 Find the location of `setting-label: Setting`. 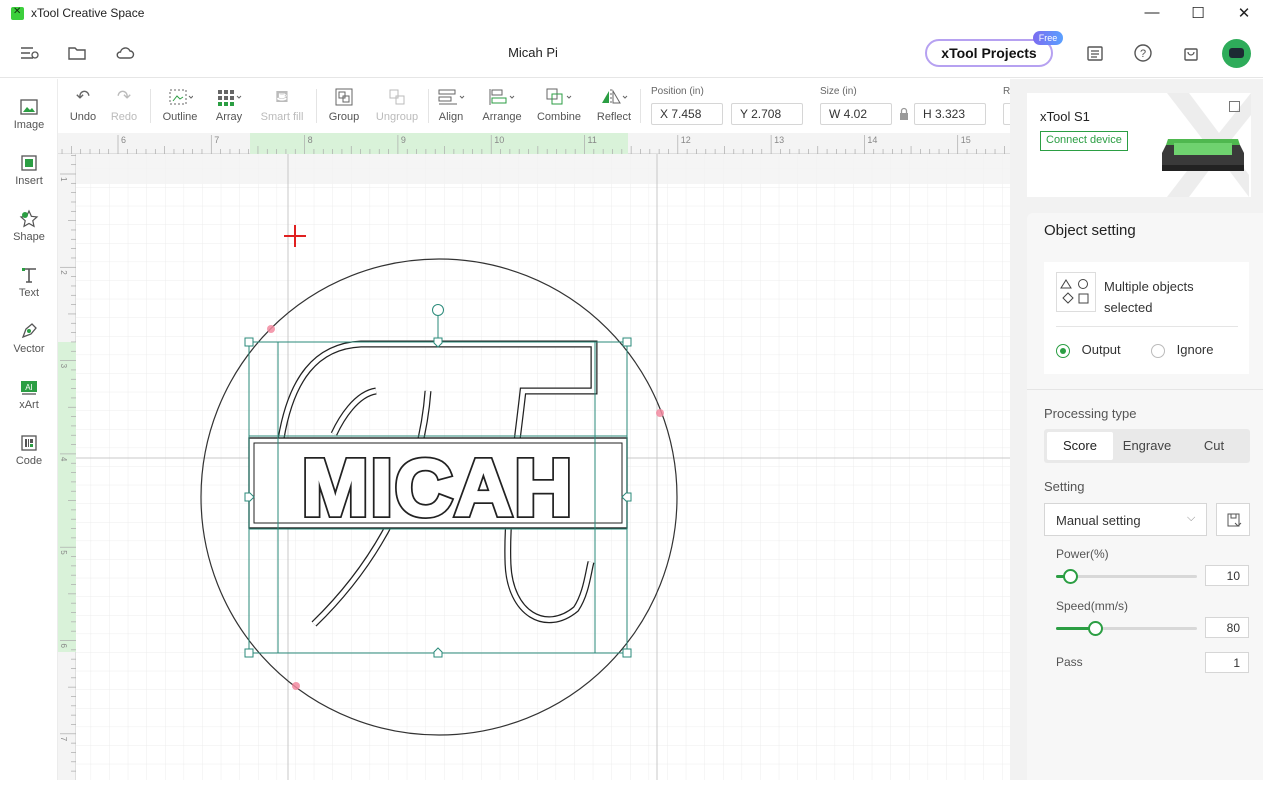

setting-label: Setting is located at coordinates (1064, 486).